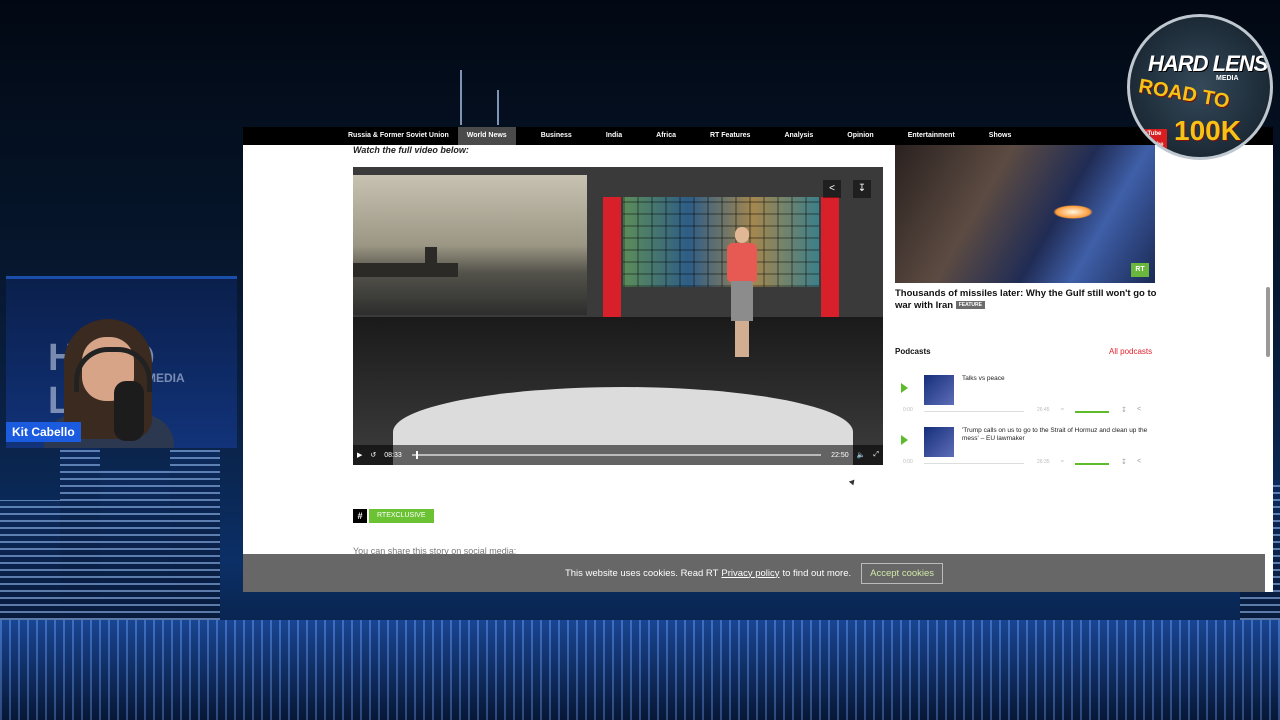  I want to click on podcast-title: Talks vs peace, so click(1062, 379).